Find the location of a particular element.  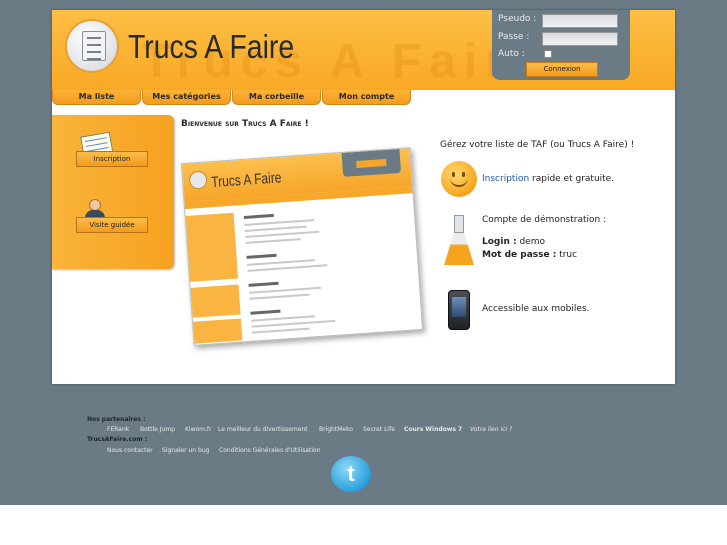

app-preview-image: Trucs A Faire is located at coordinates (302, 246).